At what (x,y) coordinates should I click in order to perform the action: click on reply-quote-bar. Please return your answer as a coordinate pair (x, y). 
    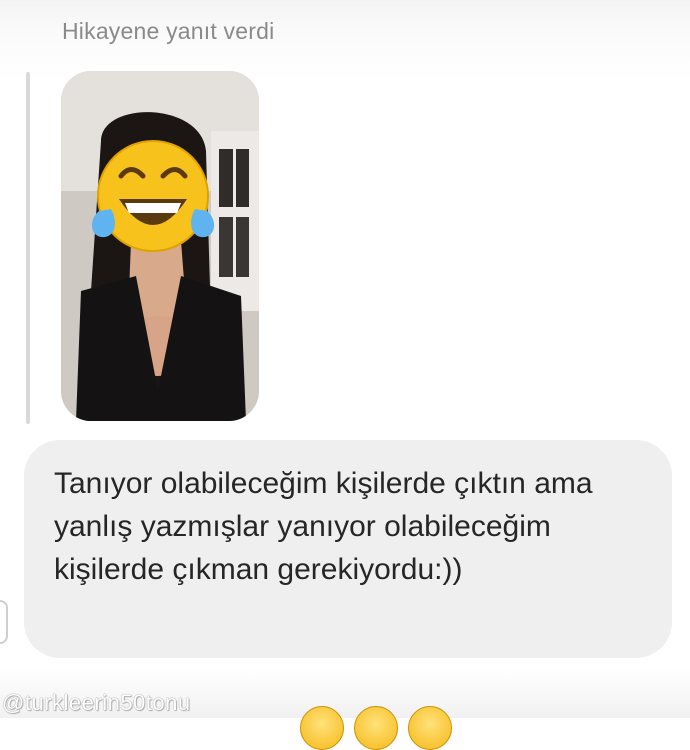
    Looking at the image, I should click on (28, 248).